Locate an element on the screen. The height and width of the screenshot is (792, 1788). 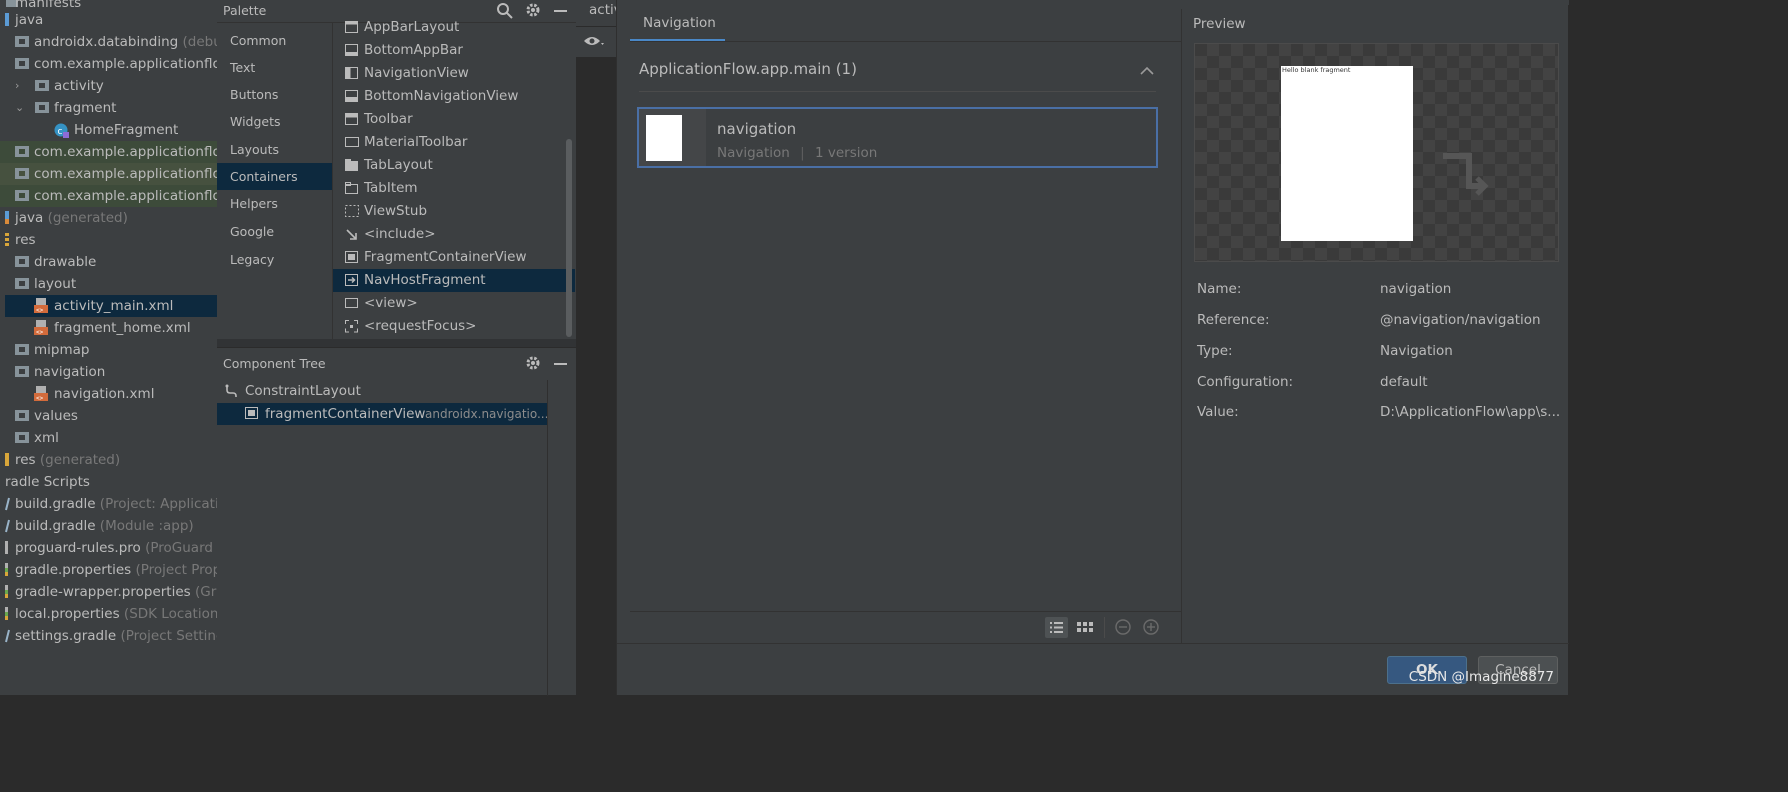
tree-item-local-properties: local.properties (SDK Location) is located at coordinates (108, 614).